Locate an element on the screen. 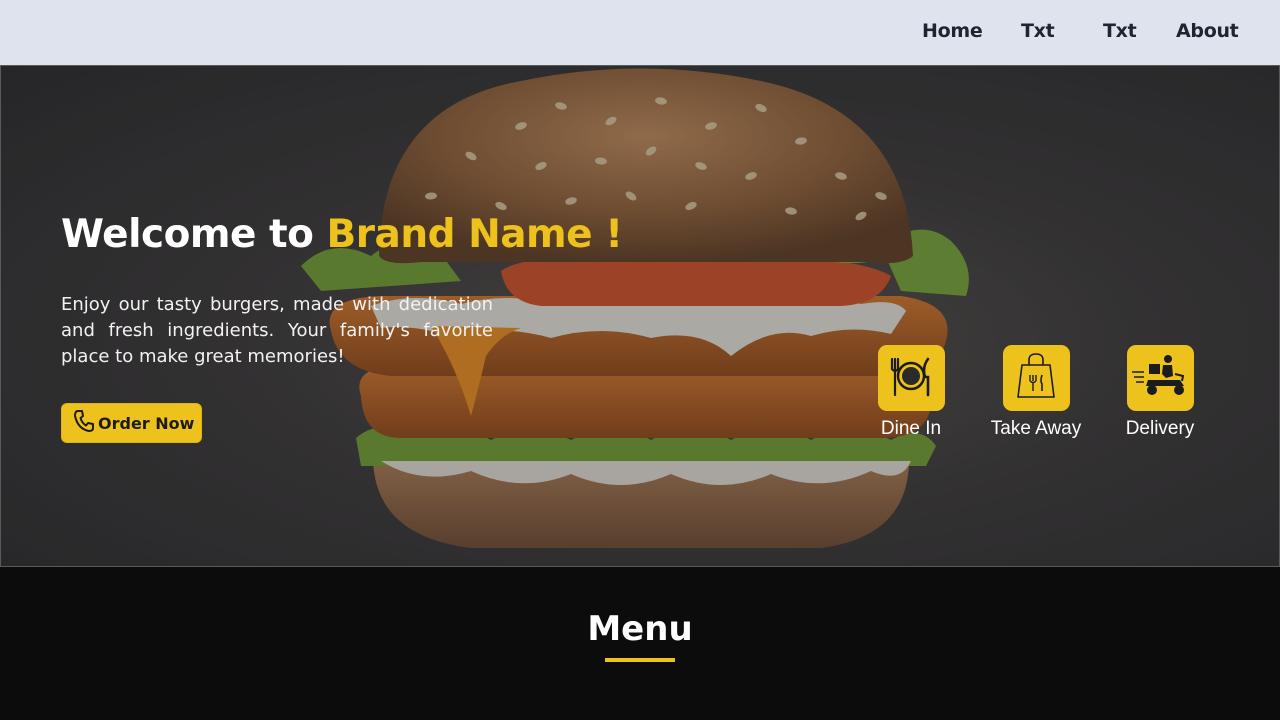 This screenshot has width=1280, height=720. hero-title: Welcome to Brand Name ! is located at coordinates (342, 234).